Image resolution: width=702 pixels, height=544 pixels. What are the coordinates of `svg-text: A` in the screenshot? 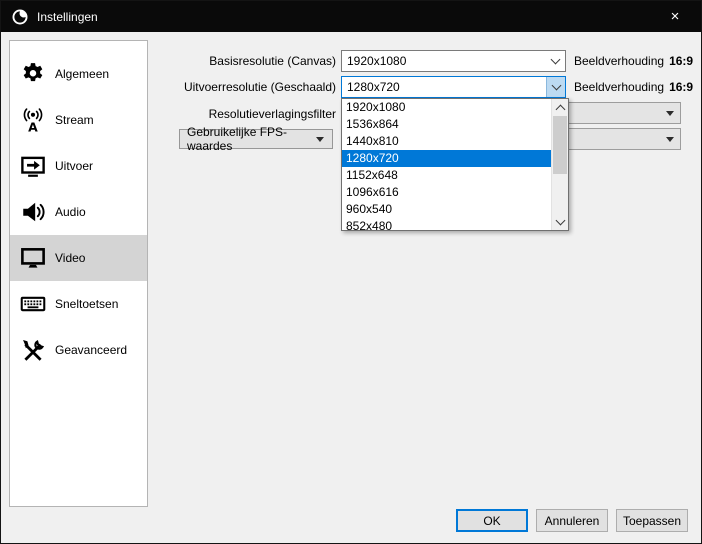 It's located at (33, 126).